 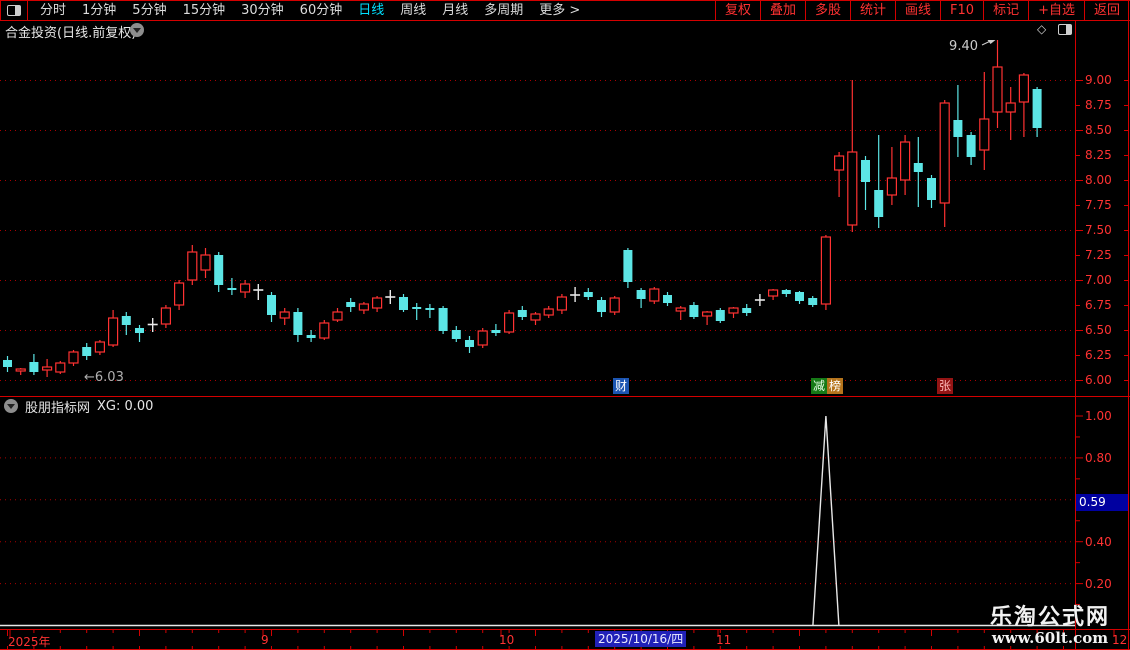 What do you see at coordinates (872, 10) in the screenshot?
I see `toolbar-button-3: 统计` at bounding box center [872, 10].